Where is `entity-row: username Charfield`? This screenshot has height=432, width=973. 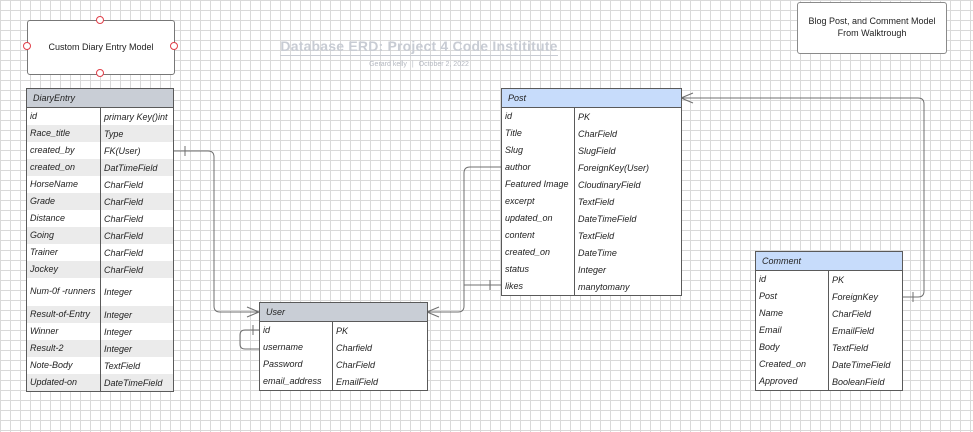 entity-row: username Charfield is located at coordinates (343, 347).